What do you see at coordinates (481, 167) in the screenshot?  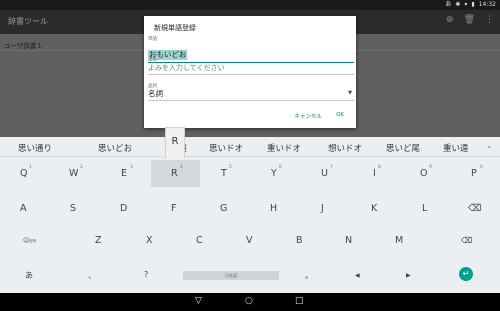 I see `key-hint: 0` at bounding box center [481, 167].